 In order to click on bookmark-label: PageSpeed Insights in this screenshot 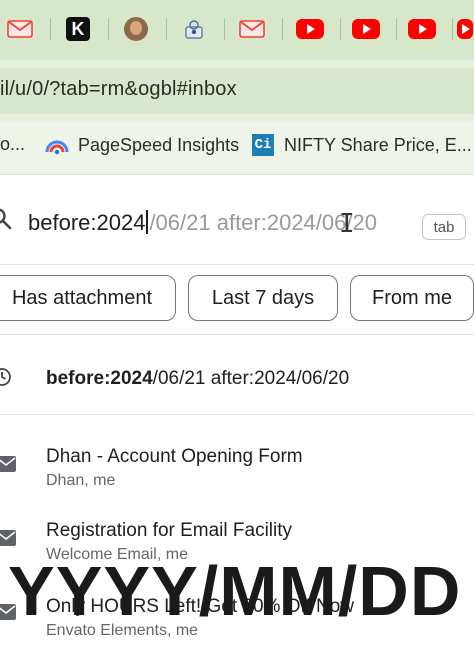, I will do `click(159, 144)`.